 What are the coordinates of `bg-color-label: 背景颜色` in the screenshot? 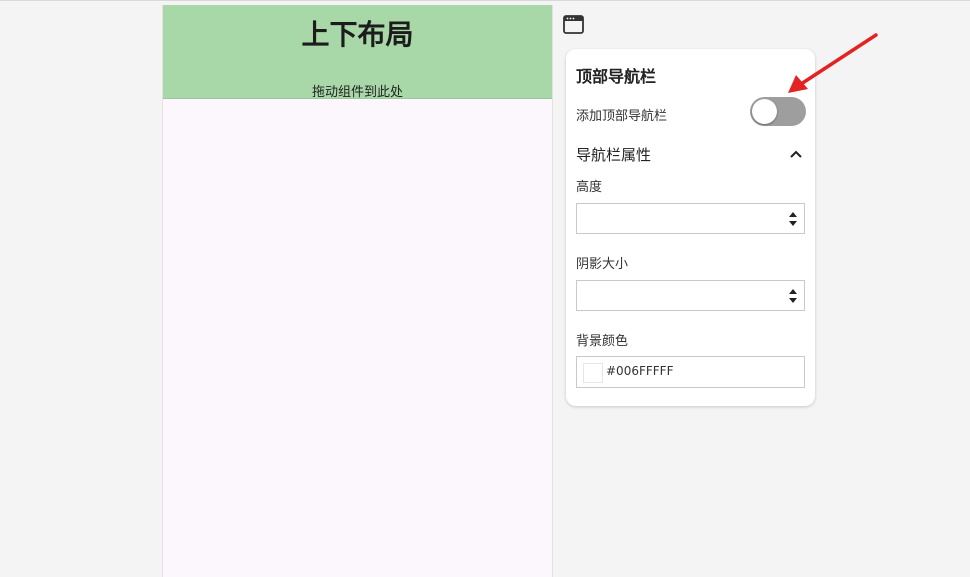 It's located at (602, 341).